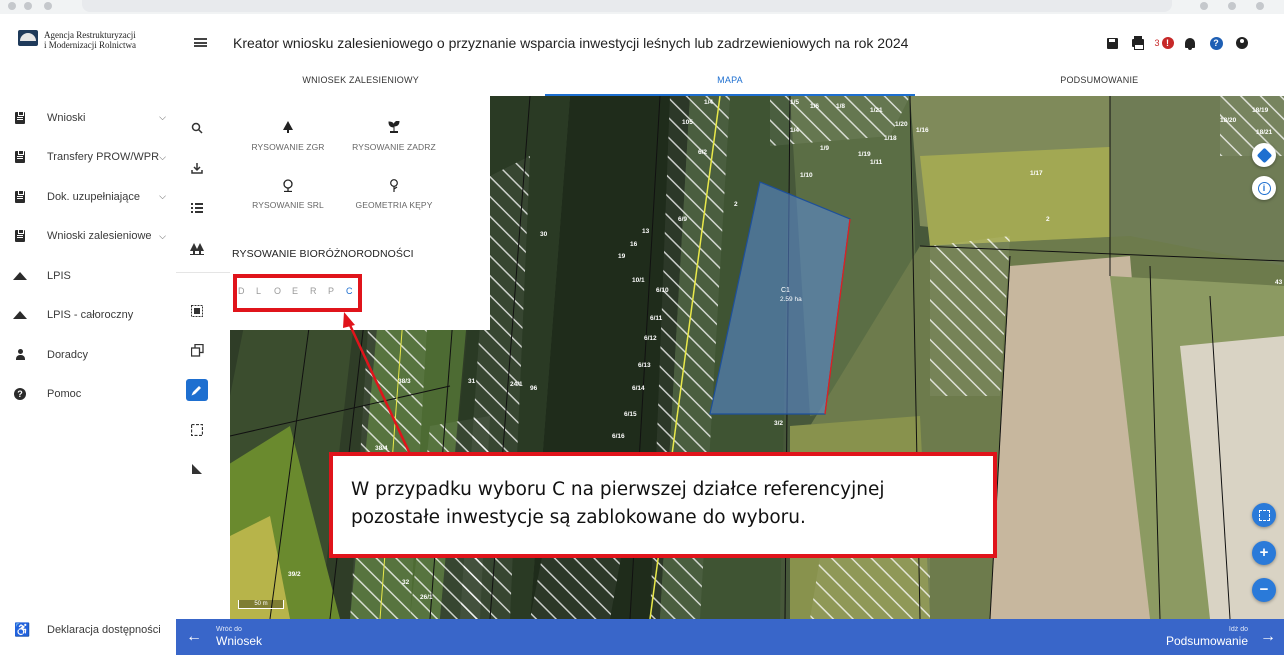 The height and width of the screenshot is (655, 1284). Describe the element at coordinates (197, 469) in the screenshot. I see `measure-button` at that location.